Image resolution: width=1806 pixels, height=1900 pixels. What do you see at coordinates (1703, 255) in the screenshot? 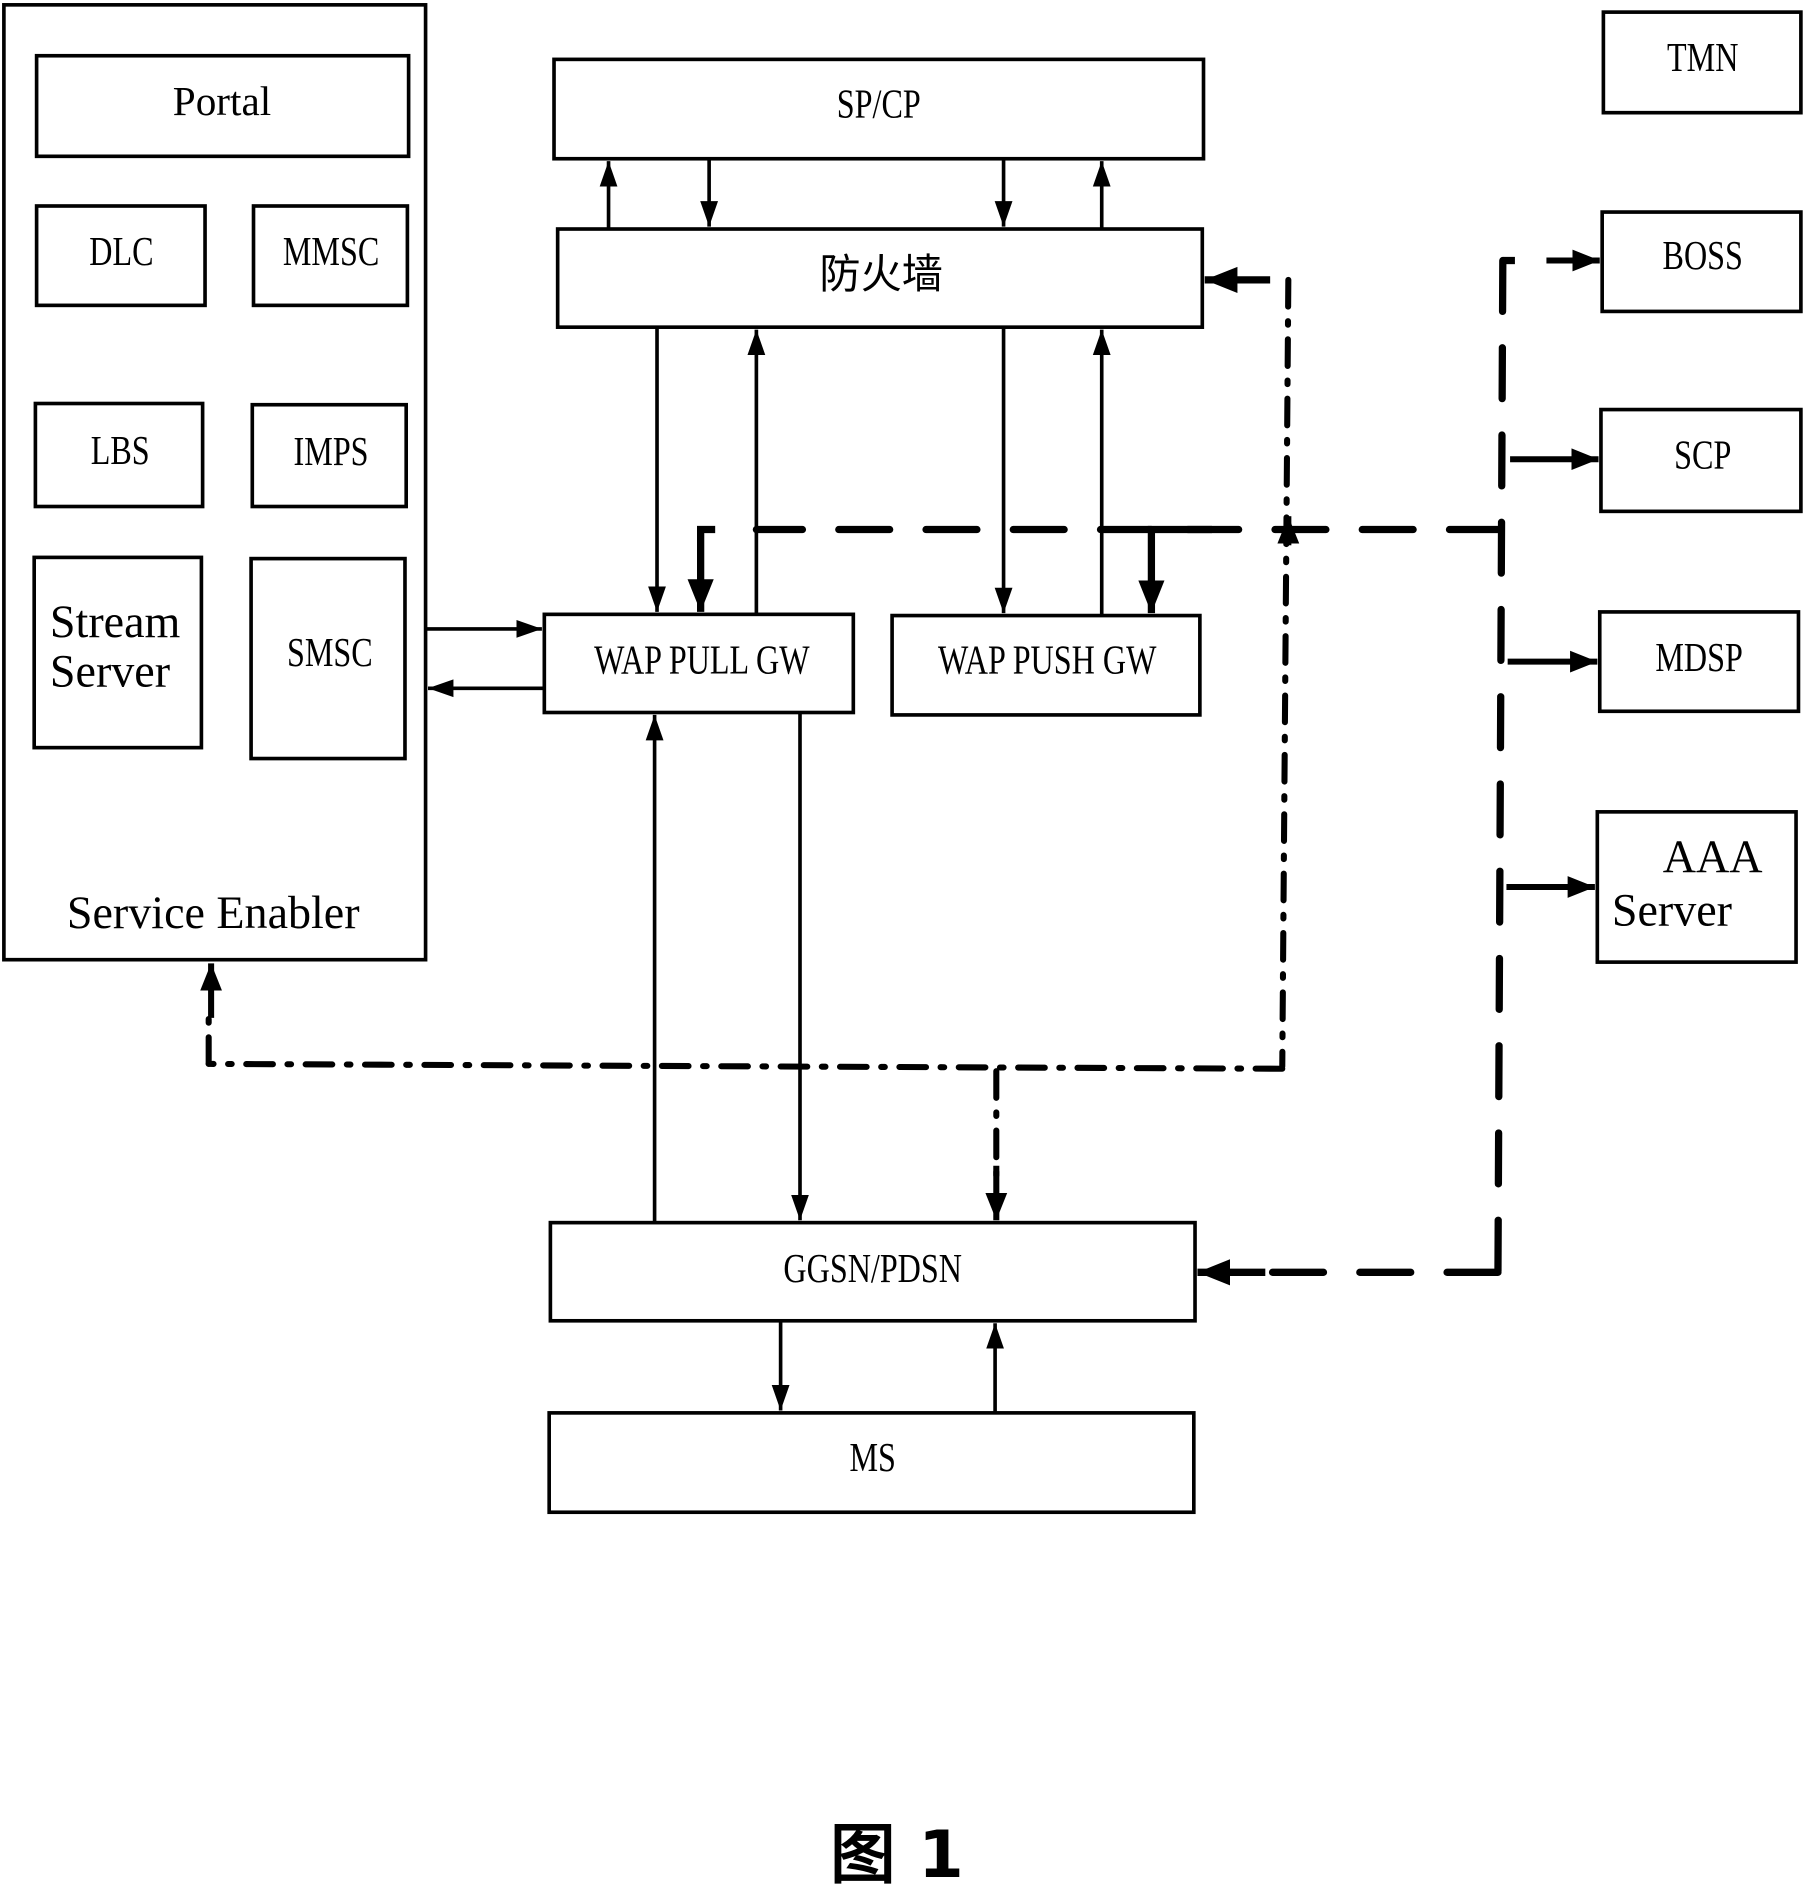
I see `boss-label: BOSS` at bounding box center [1703, 255].